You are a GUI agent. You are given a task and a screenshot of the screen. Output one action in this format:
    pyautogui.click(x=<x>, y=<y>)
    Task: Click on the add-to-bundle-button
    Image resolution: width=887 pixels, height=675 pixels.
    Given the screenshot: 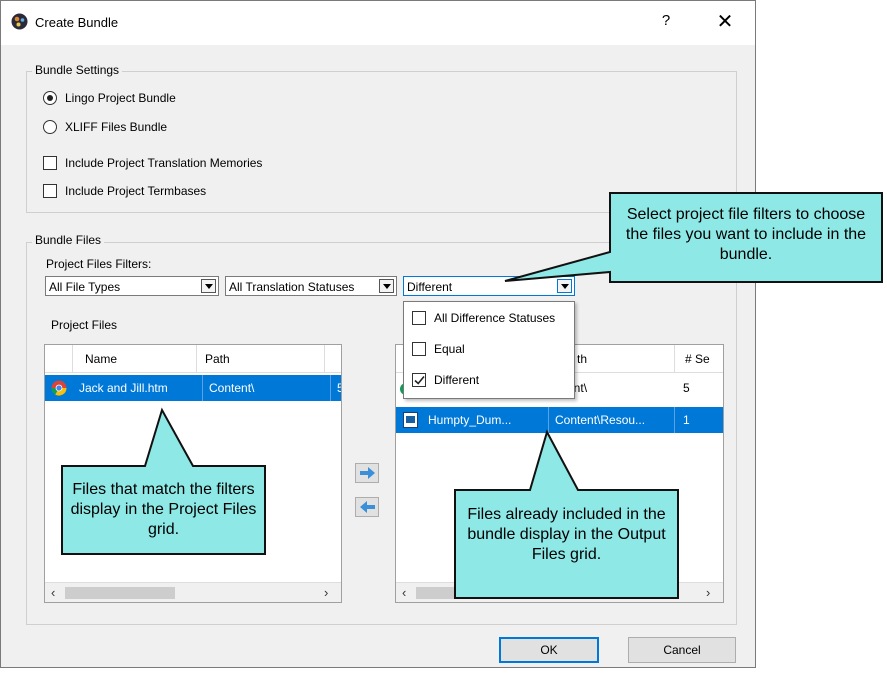 What is the action you would take?
    pyautogui.click(x=367, y=473)
    